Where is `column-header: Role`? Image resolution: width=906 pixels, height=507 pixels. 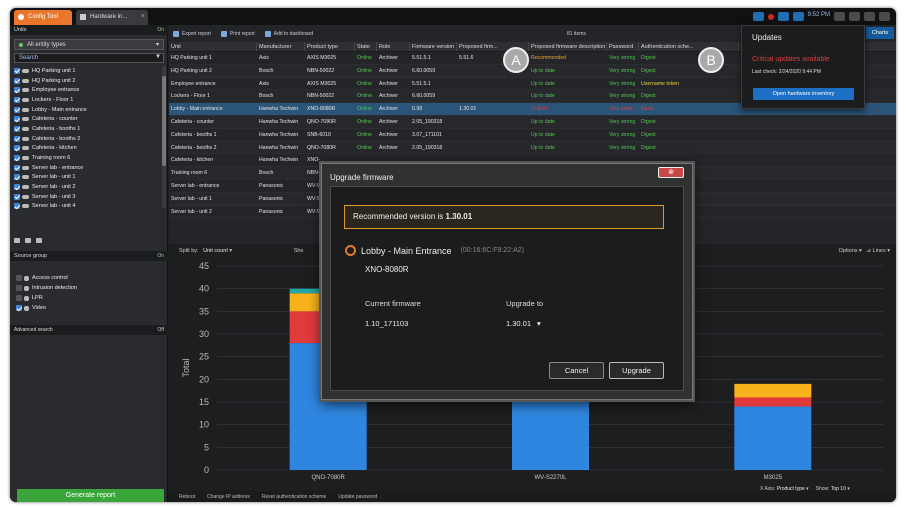 column-header: Role is located at coordinates (393, 46).